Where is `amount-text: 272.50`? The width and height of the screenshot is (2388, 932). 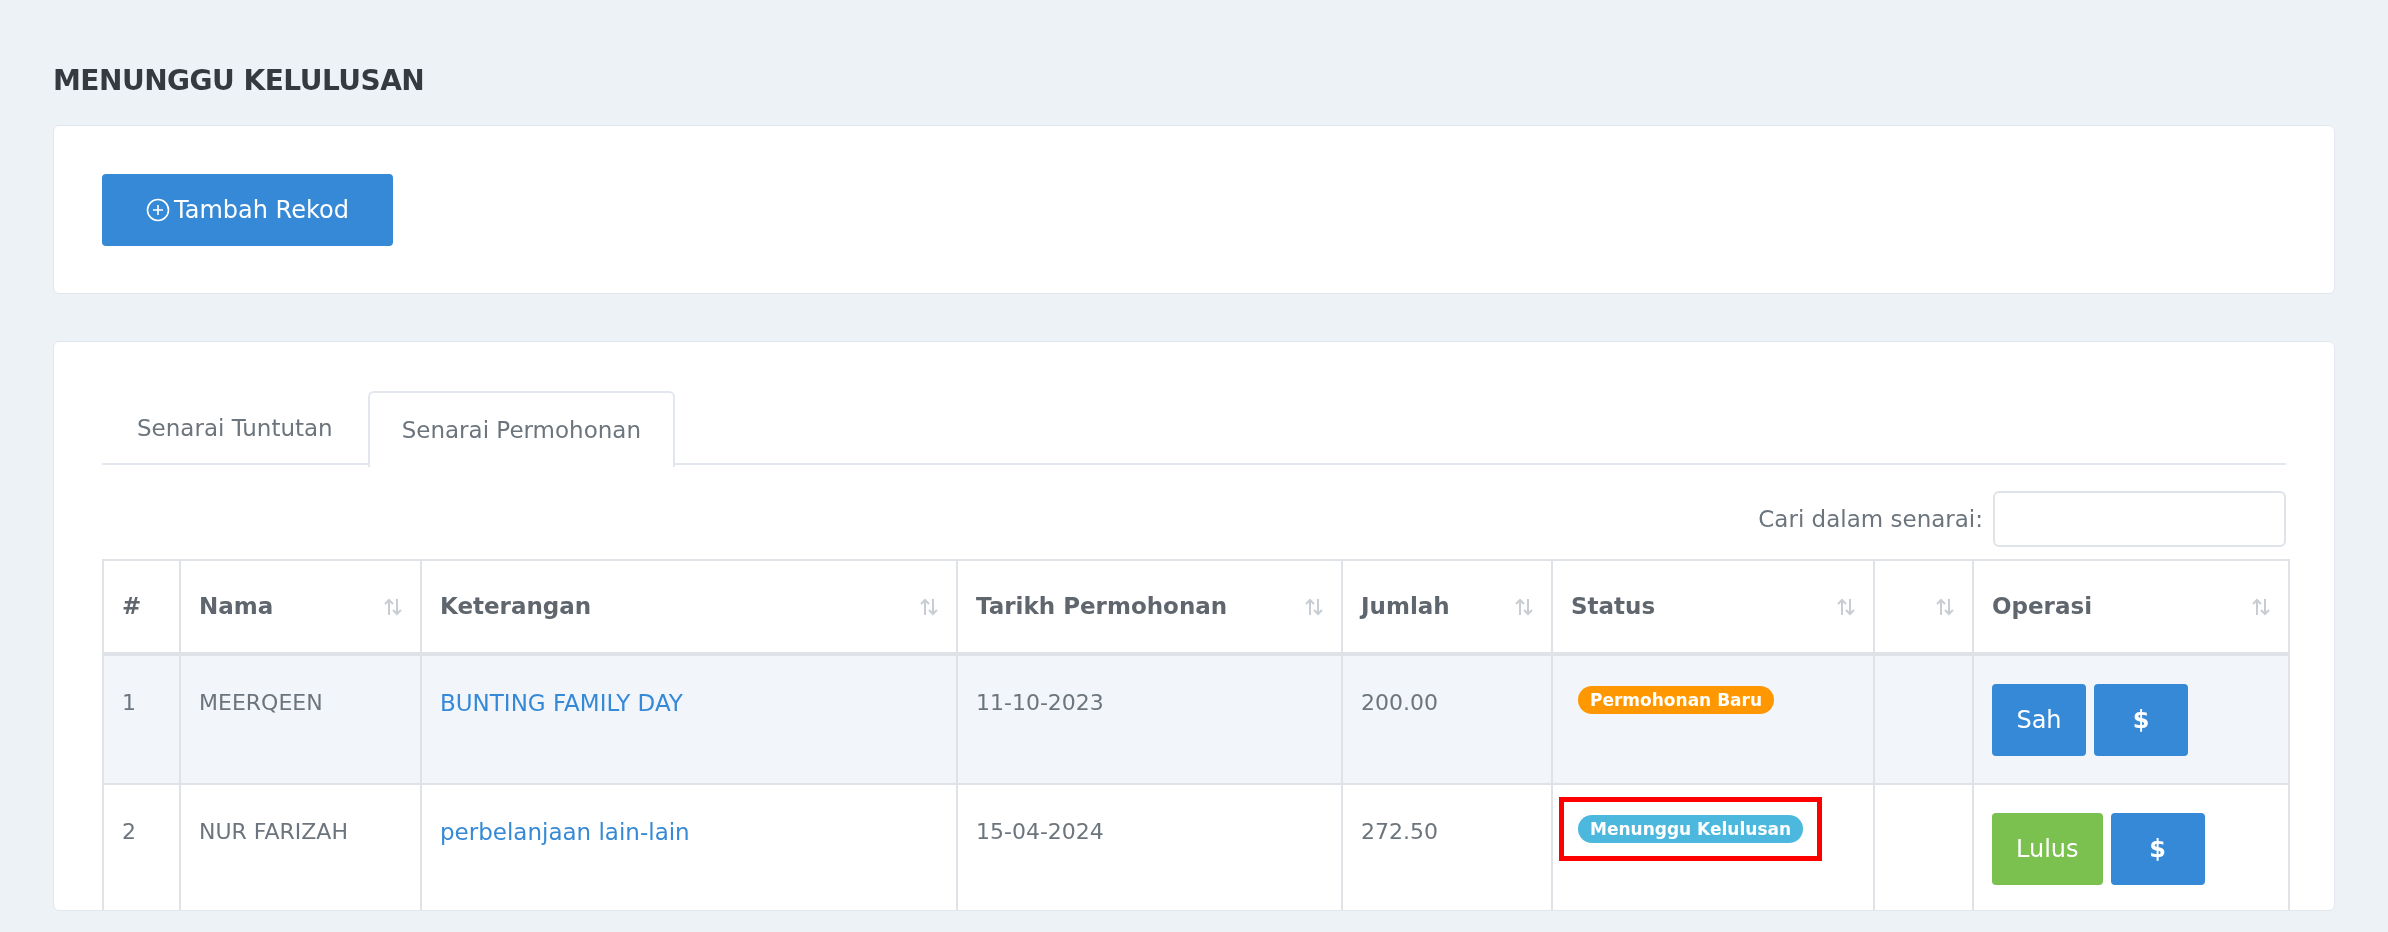 amount-text: 272.50 is located at coordinates (1399, 831).